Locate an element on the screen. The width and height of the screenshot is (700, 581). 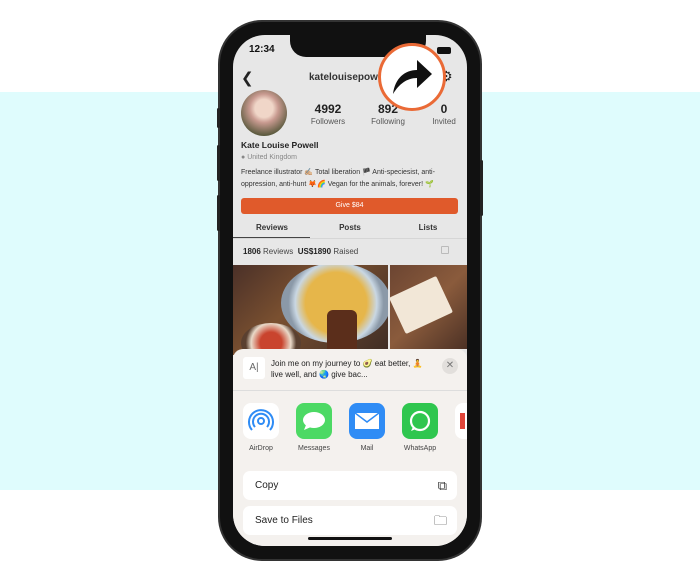
stat-label: Followers is located at coordinates (328, 121).